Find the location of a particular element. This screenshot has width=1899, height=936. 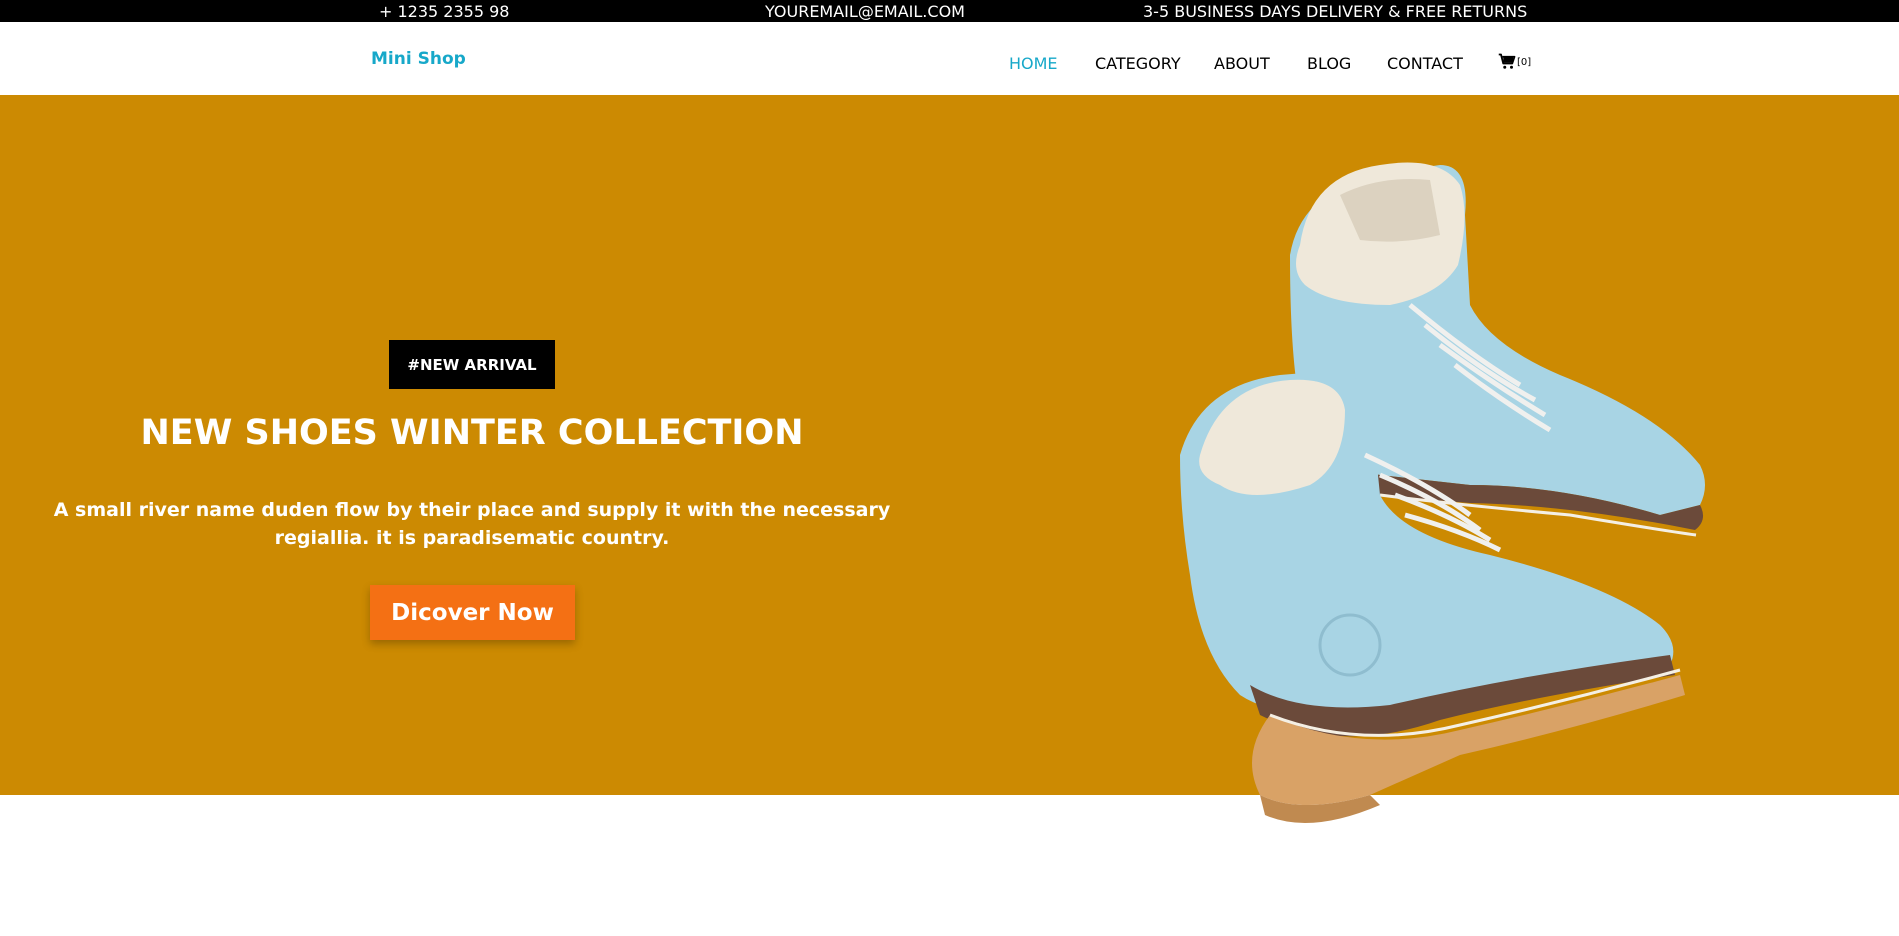

nav-category: CATEGORY is located at coordinates (1138, 63).